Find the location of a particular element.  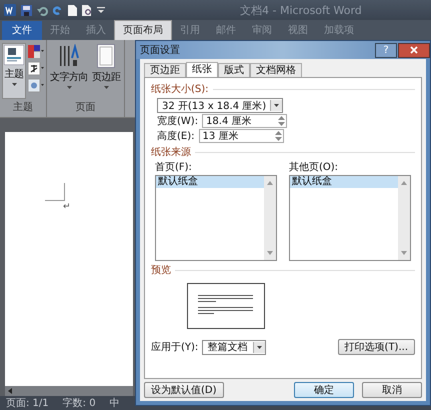

spinner-field: 13 厘米 is located at coordinates (241, 136).